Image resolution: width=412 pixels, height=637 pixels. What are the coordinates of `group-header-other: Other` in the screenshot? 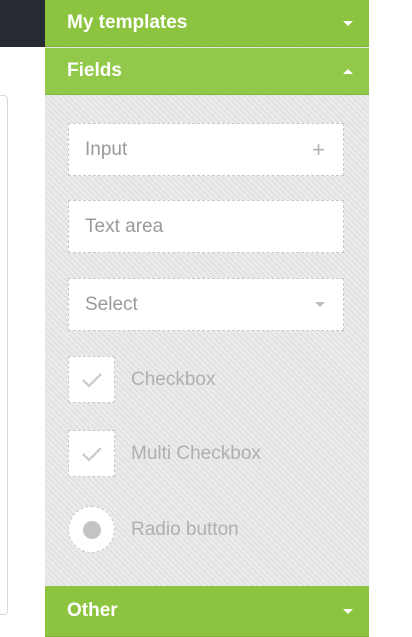 It's located at (207, 611).